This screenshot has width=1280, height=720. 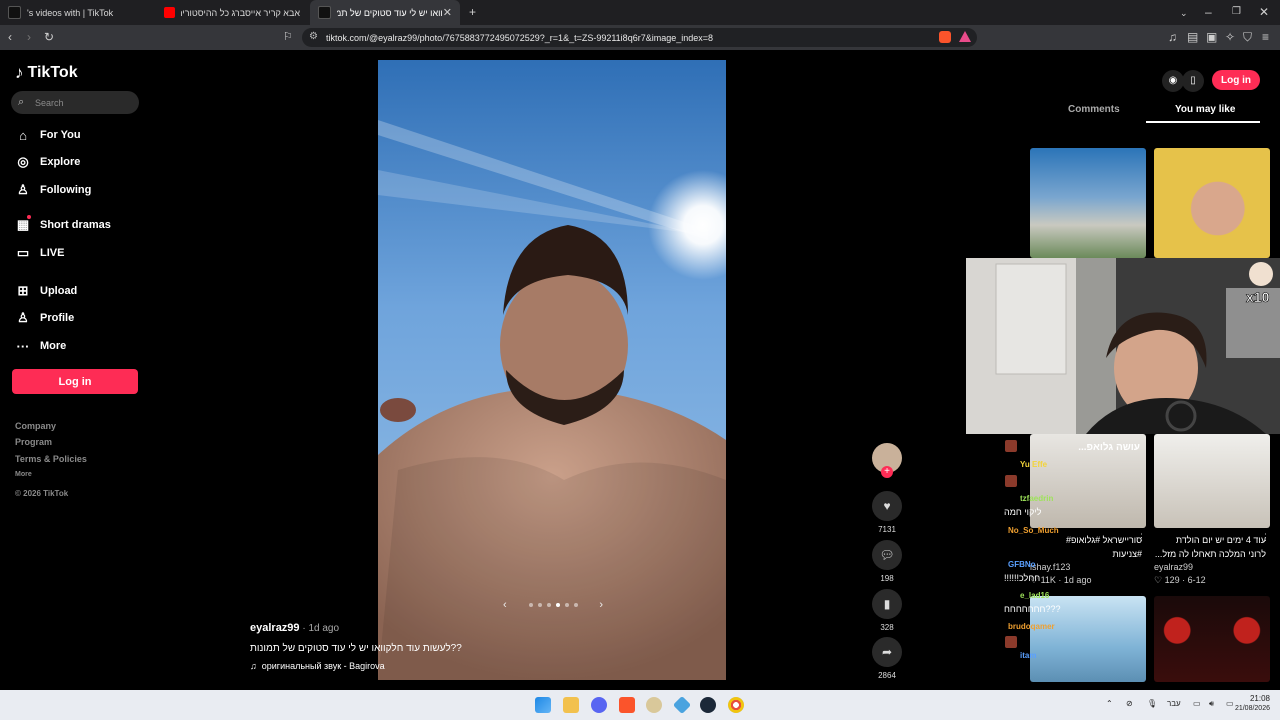 I want to click on nav-for-you: ⌂ For You, so click(x=47, y=135).